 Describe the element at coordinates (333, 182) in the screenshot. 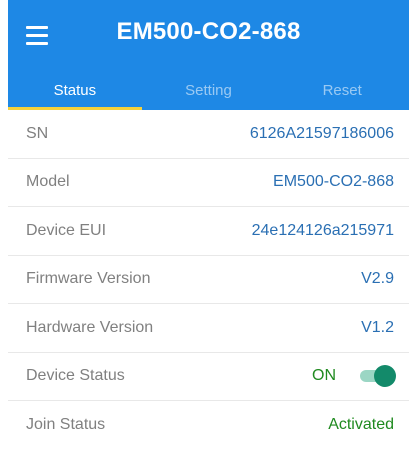

I see `model-value: EM500-CO2-868` at that location.